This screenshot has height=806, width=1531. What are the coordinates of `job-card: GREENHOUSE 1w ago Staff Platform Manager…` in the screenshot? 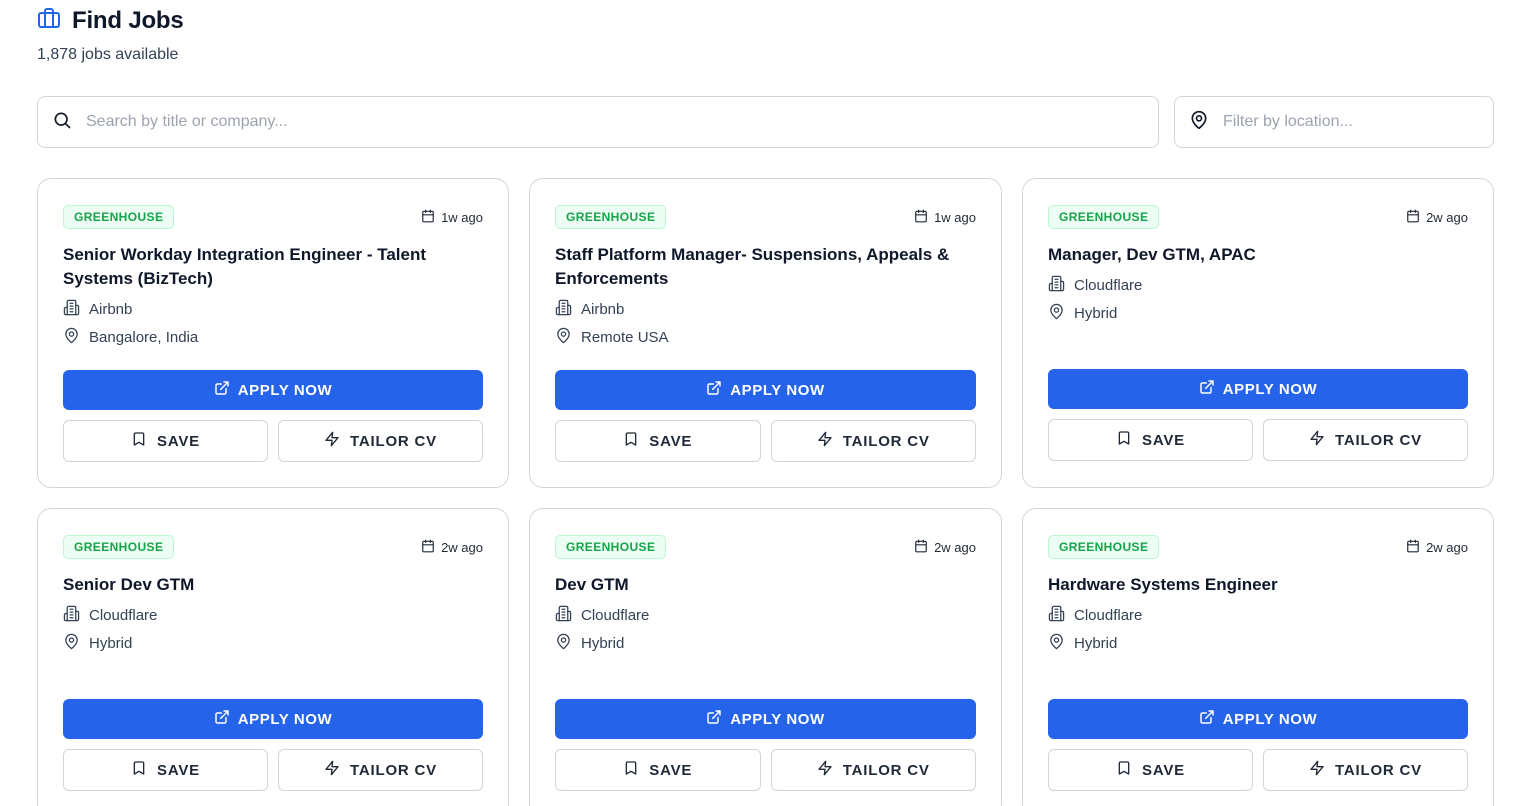 It's located at (765, 333).